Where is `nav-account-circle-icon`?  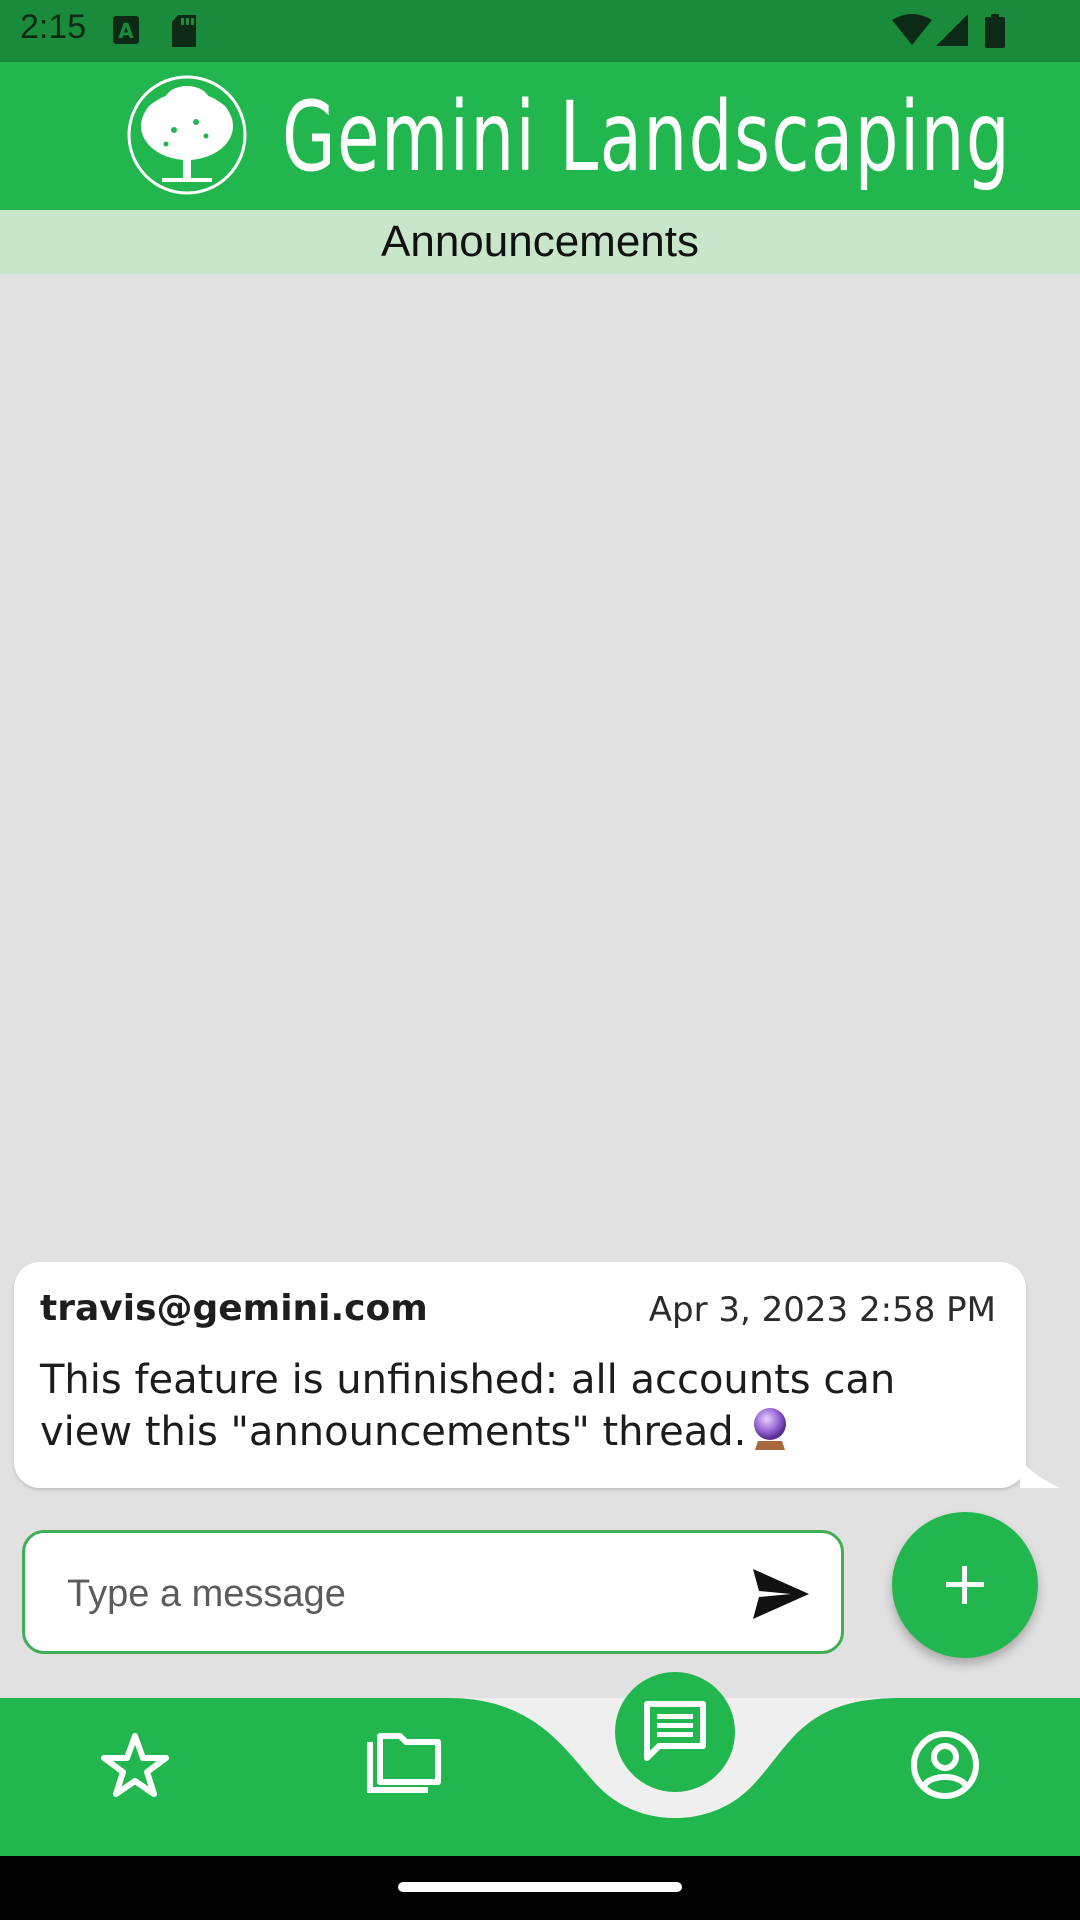
nav-account-circle-icon is located at coordinates (945, 1765).